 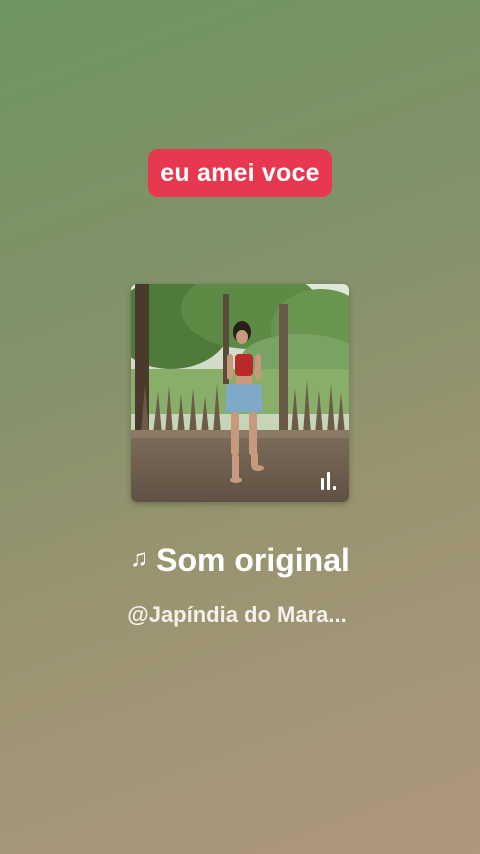 I want to click on cover-photo, so click(x=240, y=393).